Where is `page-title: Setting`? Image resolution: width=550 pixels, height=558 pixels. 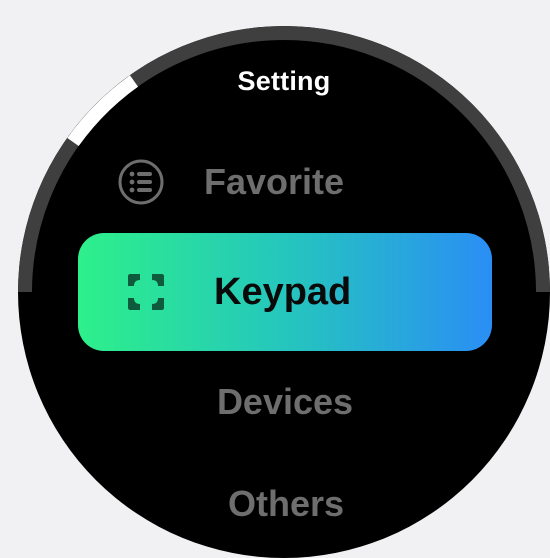 page-title: Setting is located at coordinates (284, 81).